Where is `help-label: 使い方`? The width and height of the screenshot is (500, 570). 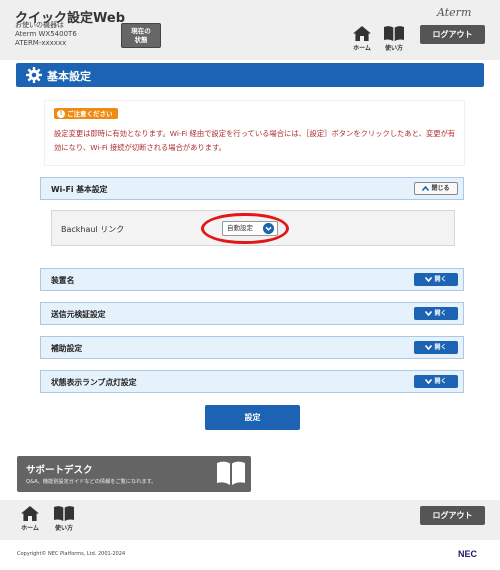
help-label: 使い方 is located at coordinates (393, 48).